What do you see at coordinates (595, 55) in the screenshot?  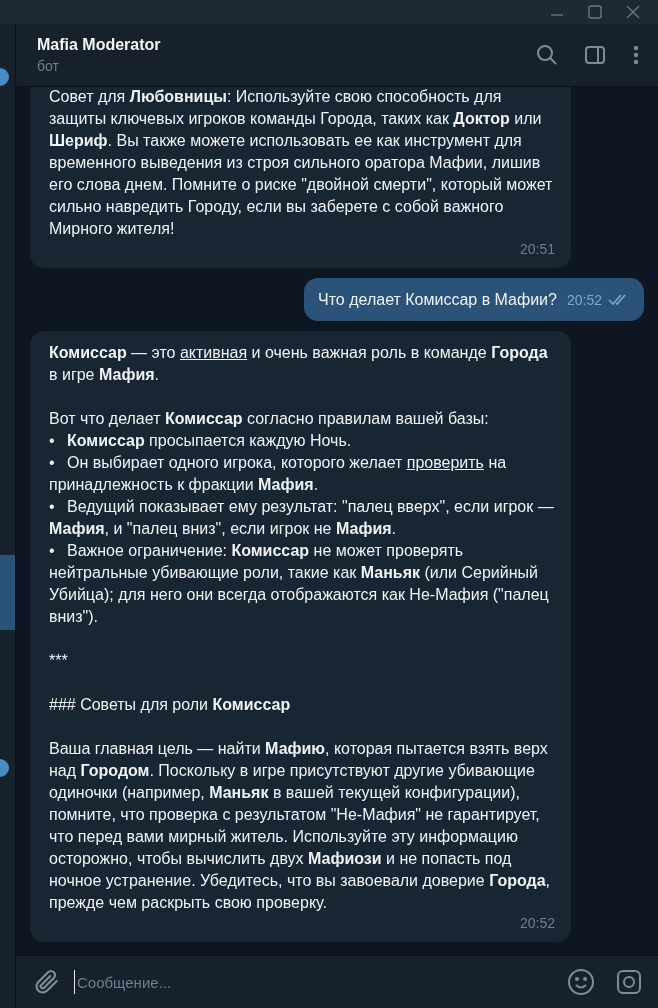 I see `panel-icon` at bounding box center [595, 55].